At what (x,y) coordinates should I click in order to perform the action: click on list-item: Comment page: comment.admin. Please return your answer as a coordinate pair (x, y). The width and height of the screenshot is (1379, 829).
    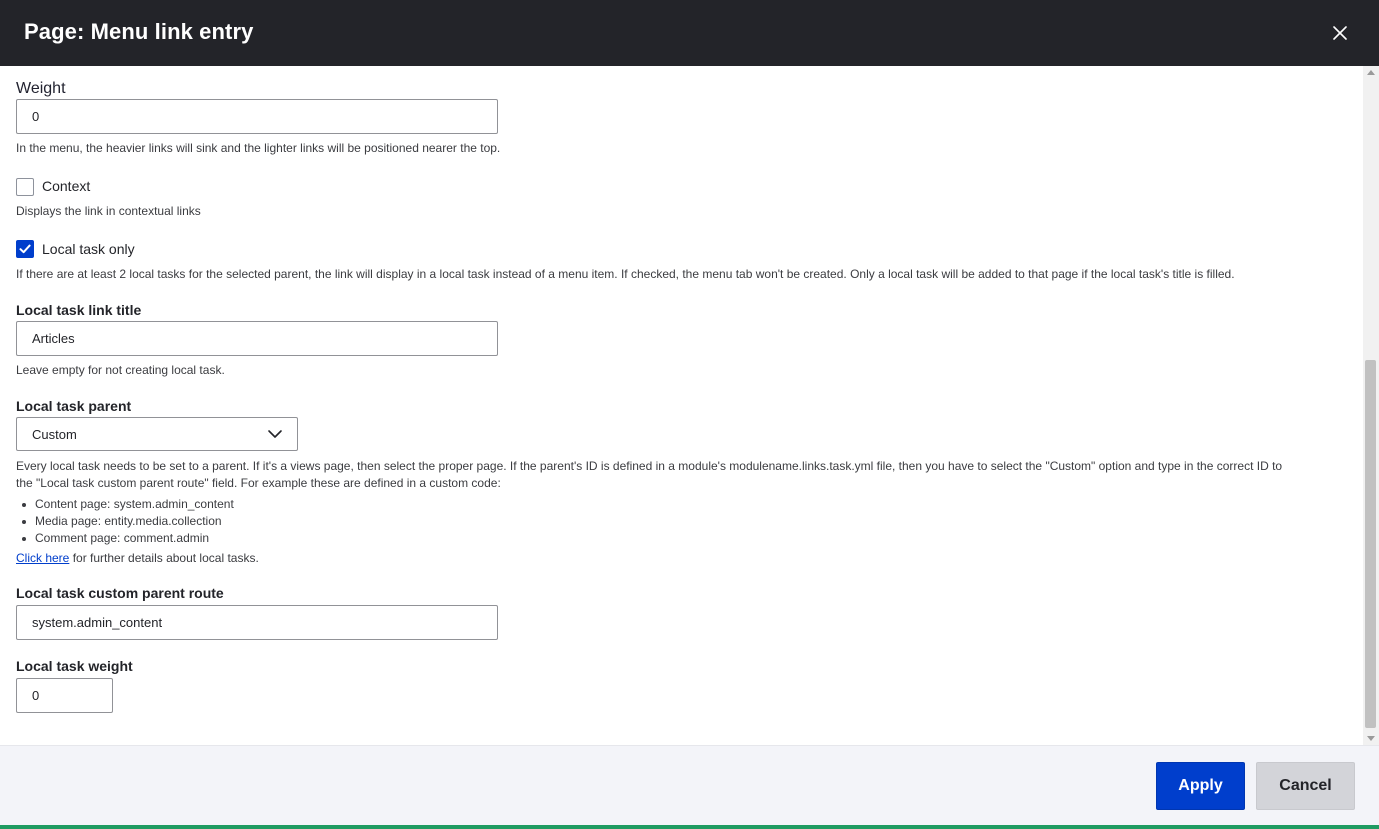
    Looking at the image, I should click on (125, 538).